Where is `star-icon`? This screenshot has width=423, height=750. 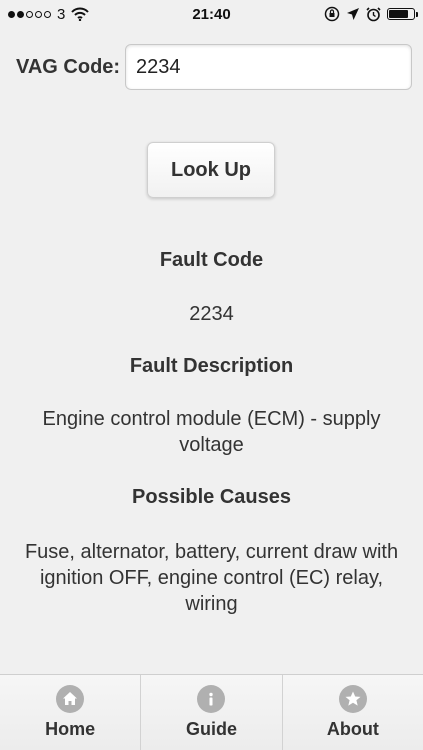
star-icon is located at coordinates (352, 699).